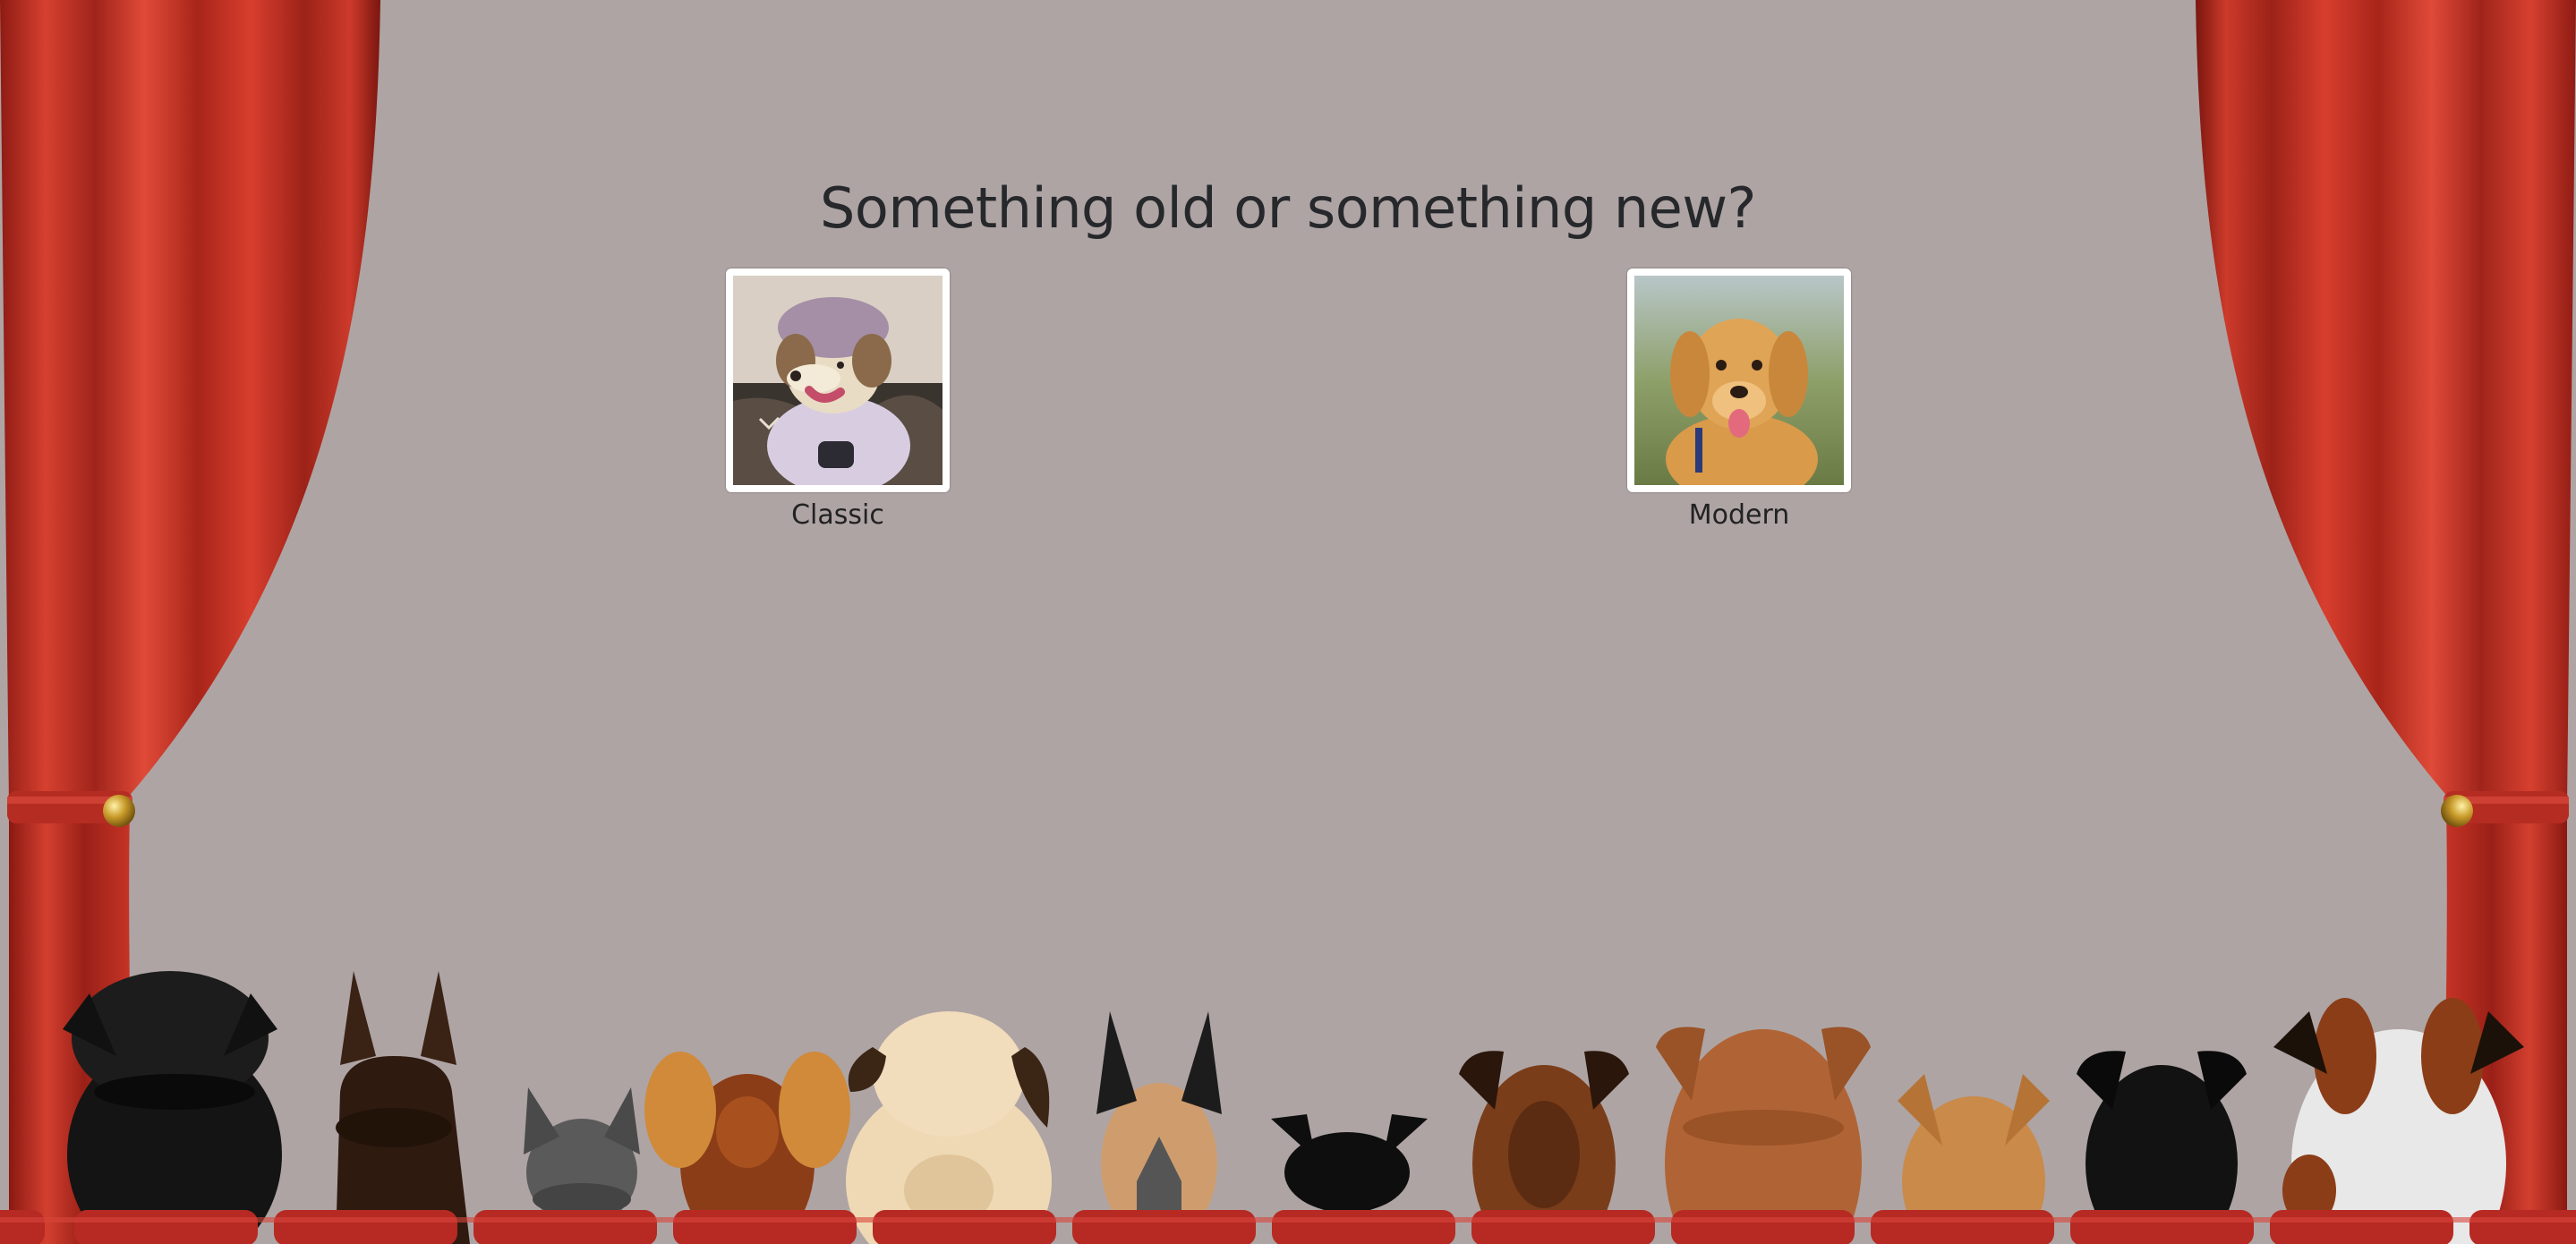  I want to click on seat-row, so click(1288, 1227).